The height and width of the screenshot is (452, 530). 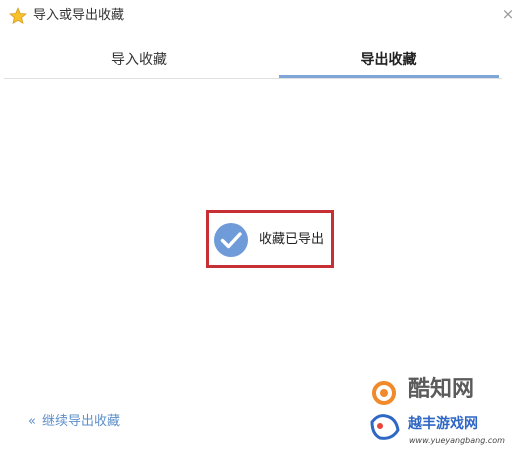 I want to click on watermark-site-name: 酷知网, so click(x=441, y=389).